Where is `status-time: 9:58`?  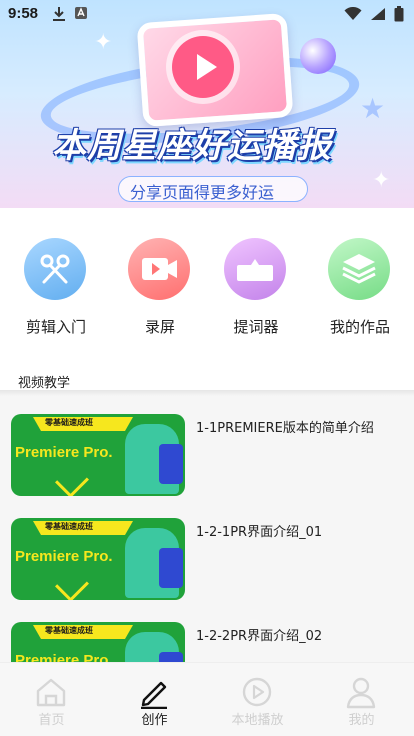 status-time: 9:58 is located at coordinates (23, 13).